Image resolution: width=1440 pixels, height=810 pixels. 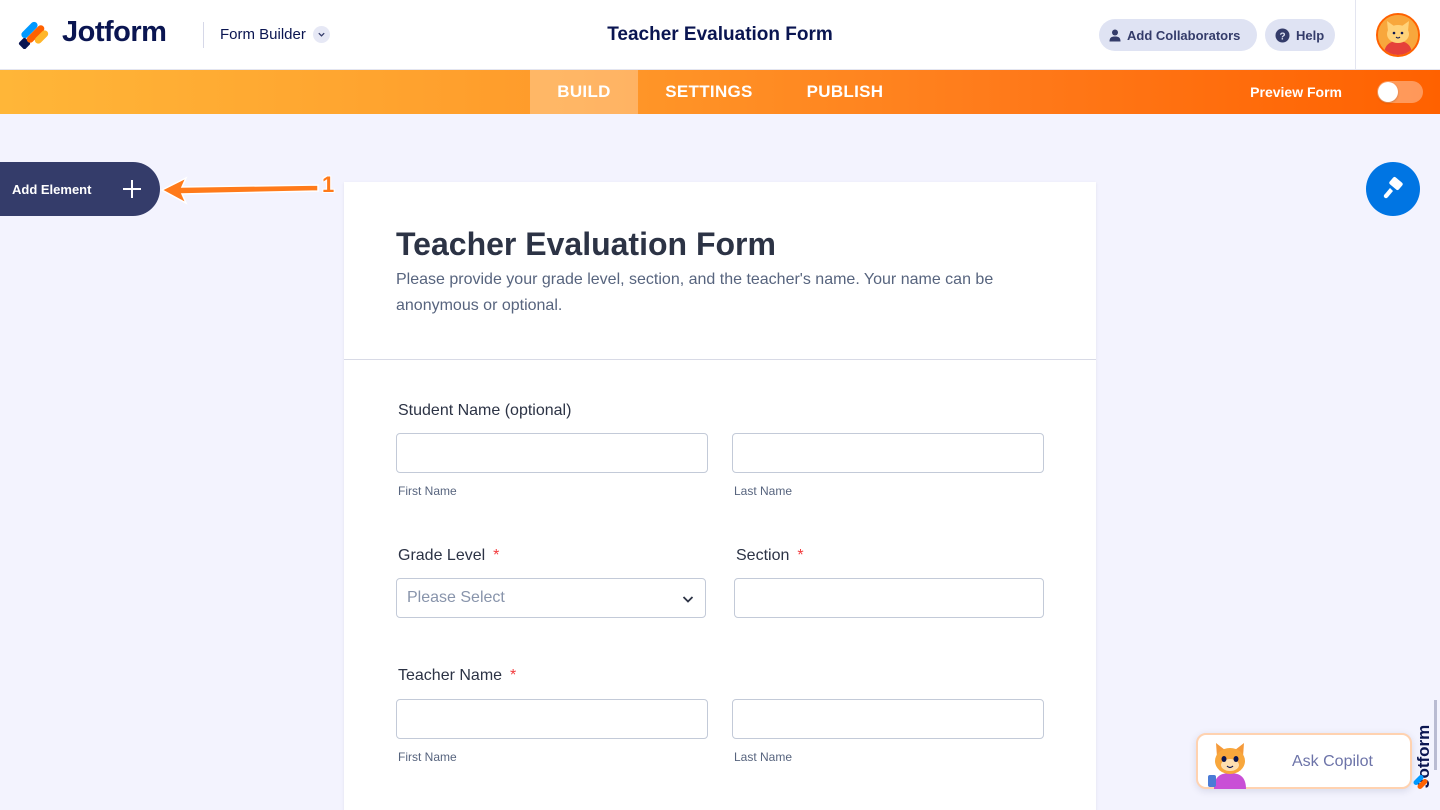 I want to click on form-title: Teacher Evaluation Form, so click(x=586, y=244).